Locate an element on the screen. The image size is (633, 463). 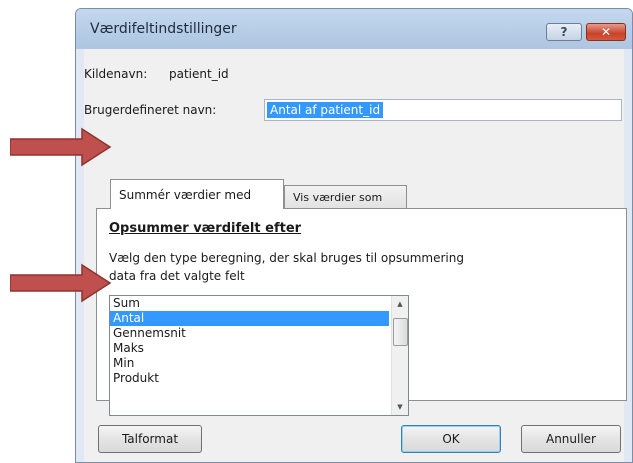
description-line-2: data fra det valgte felt is located at coordinates (177, 276).